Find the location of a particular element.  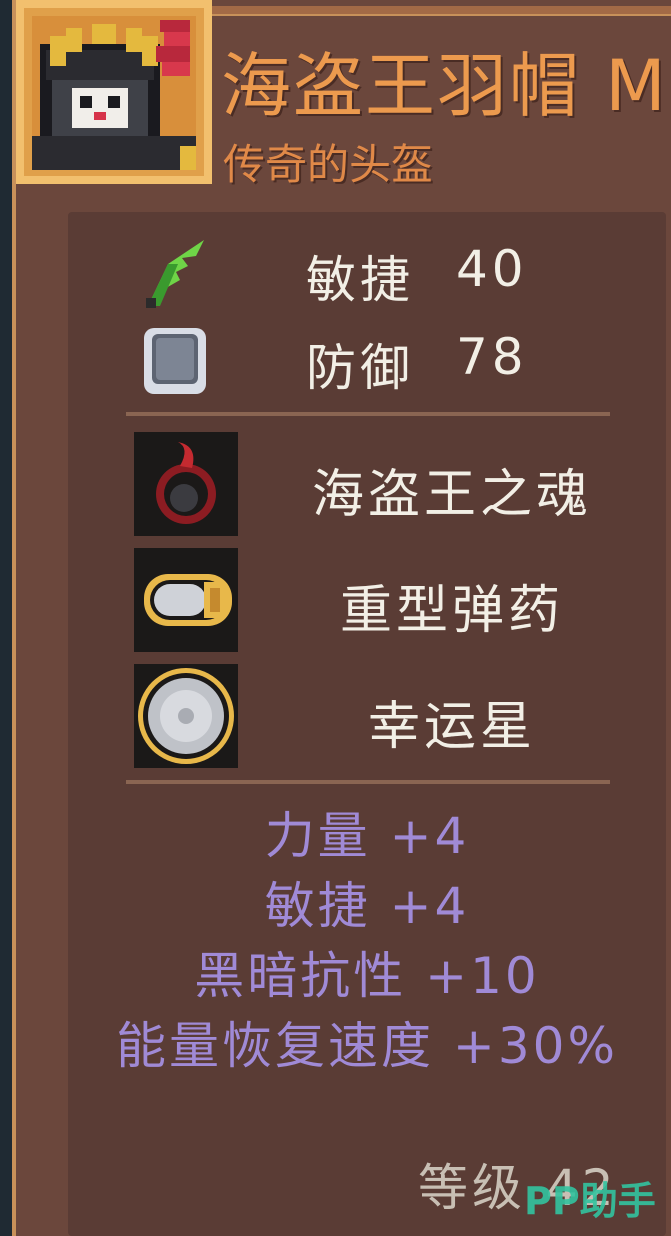

stat-row-defense: 防御 78 is located at coordinates (367, 362).